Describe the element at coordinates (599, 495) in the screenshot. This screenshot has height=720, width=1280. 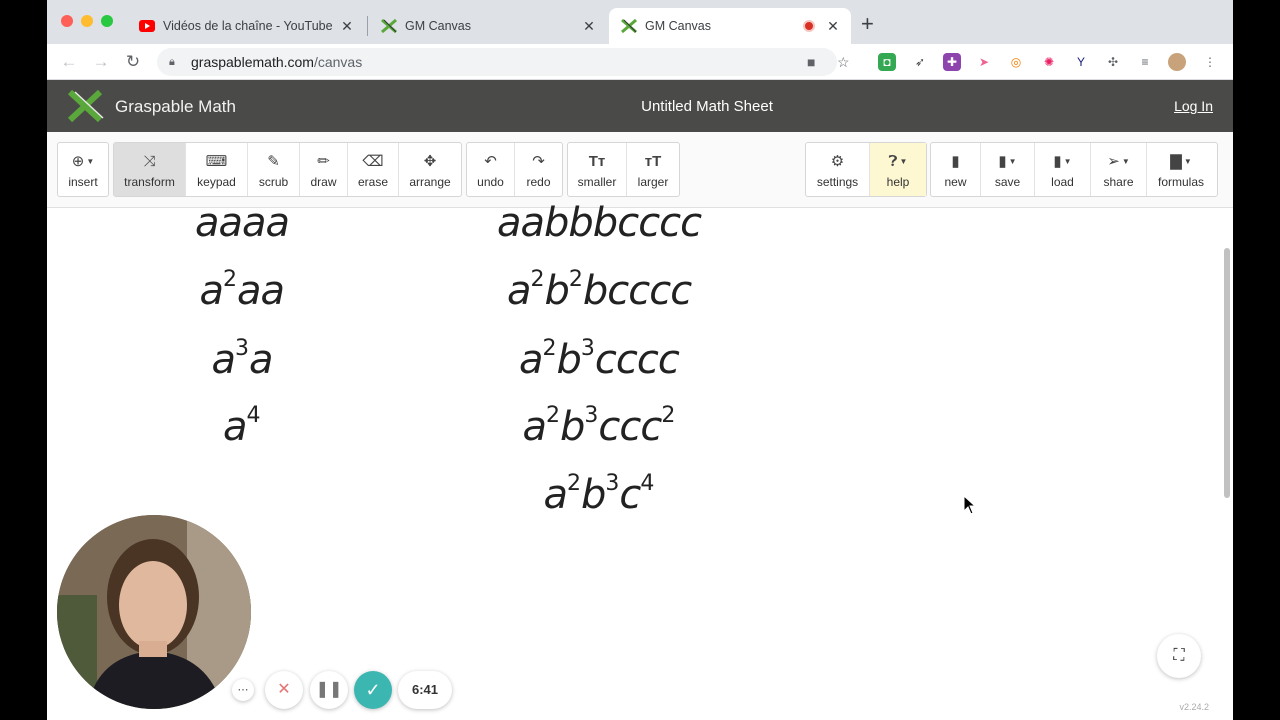
I see `right-expression-5: a2b3c4` at that location.